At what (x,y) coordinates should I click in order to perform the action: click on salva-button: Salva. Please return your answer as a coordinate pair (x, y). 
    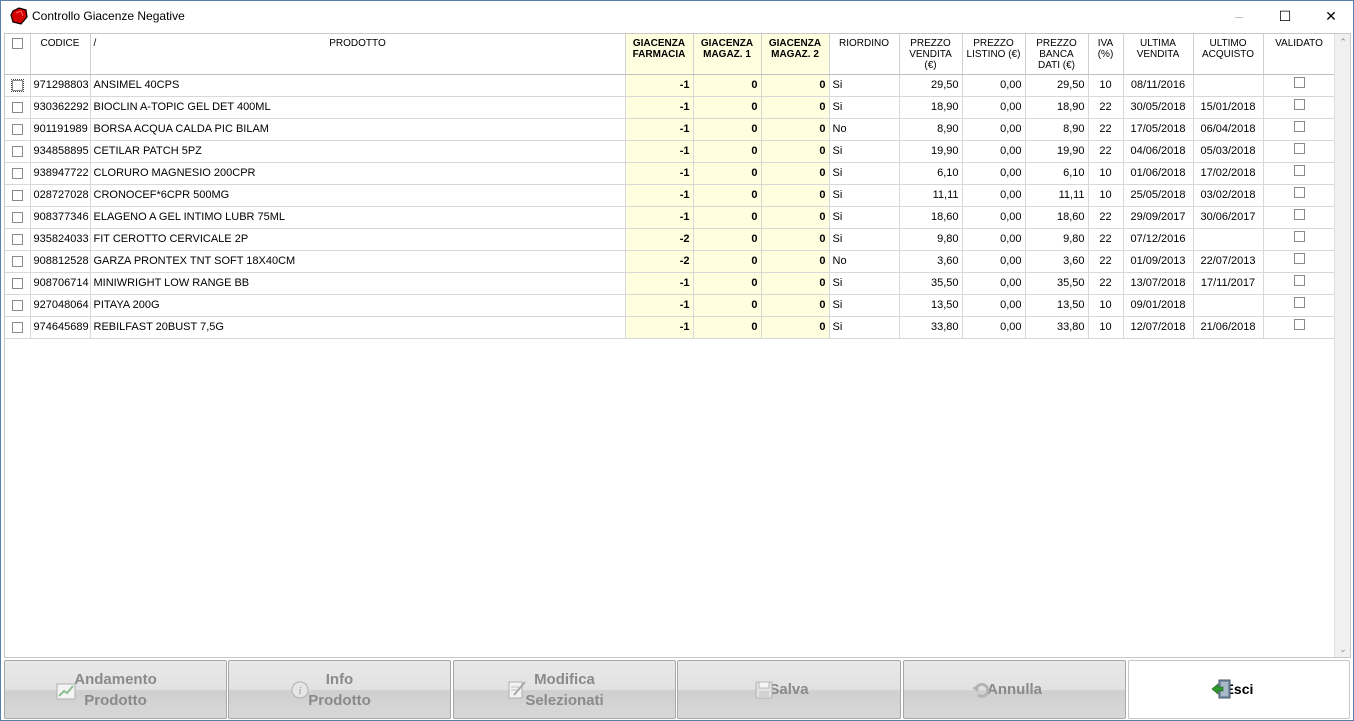
    Looking at the image, I should click on (789, 689).